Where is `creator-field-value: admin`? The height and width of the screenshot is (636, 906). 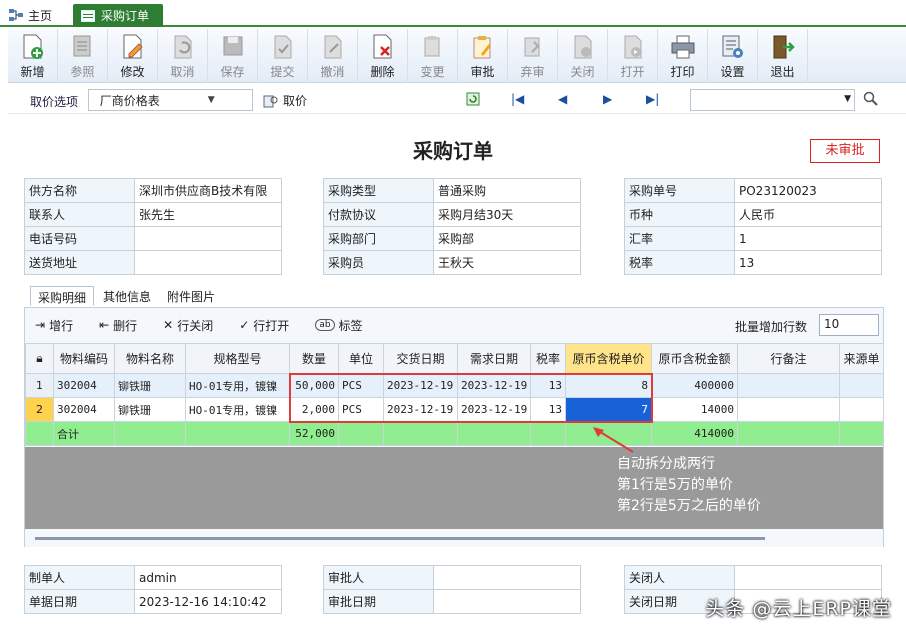 creator-field-value: admin is located at coordinates (208, 577).